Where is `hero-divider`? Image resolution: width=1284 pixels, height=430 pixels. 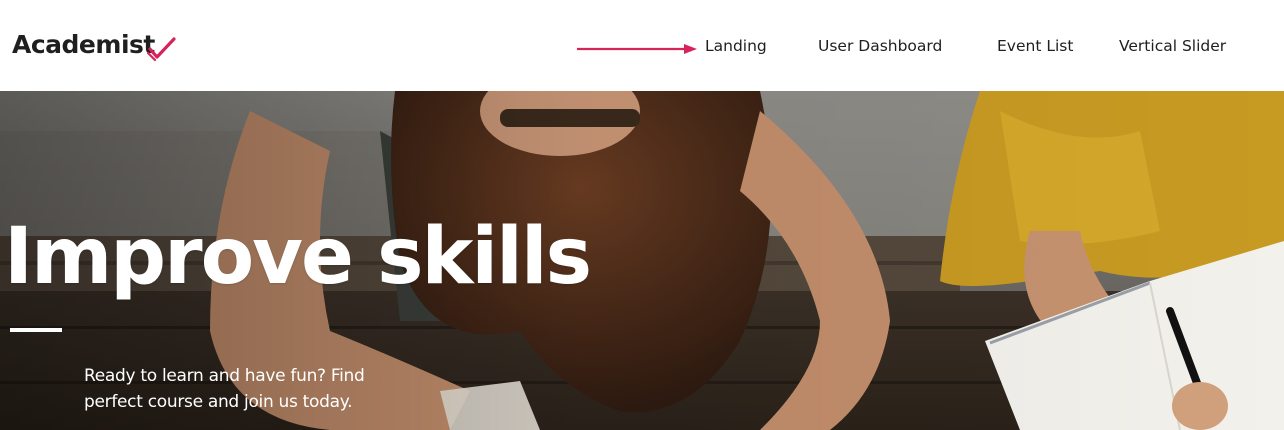 hero-divider is located at coordinates (36, 330).